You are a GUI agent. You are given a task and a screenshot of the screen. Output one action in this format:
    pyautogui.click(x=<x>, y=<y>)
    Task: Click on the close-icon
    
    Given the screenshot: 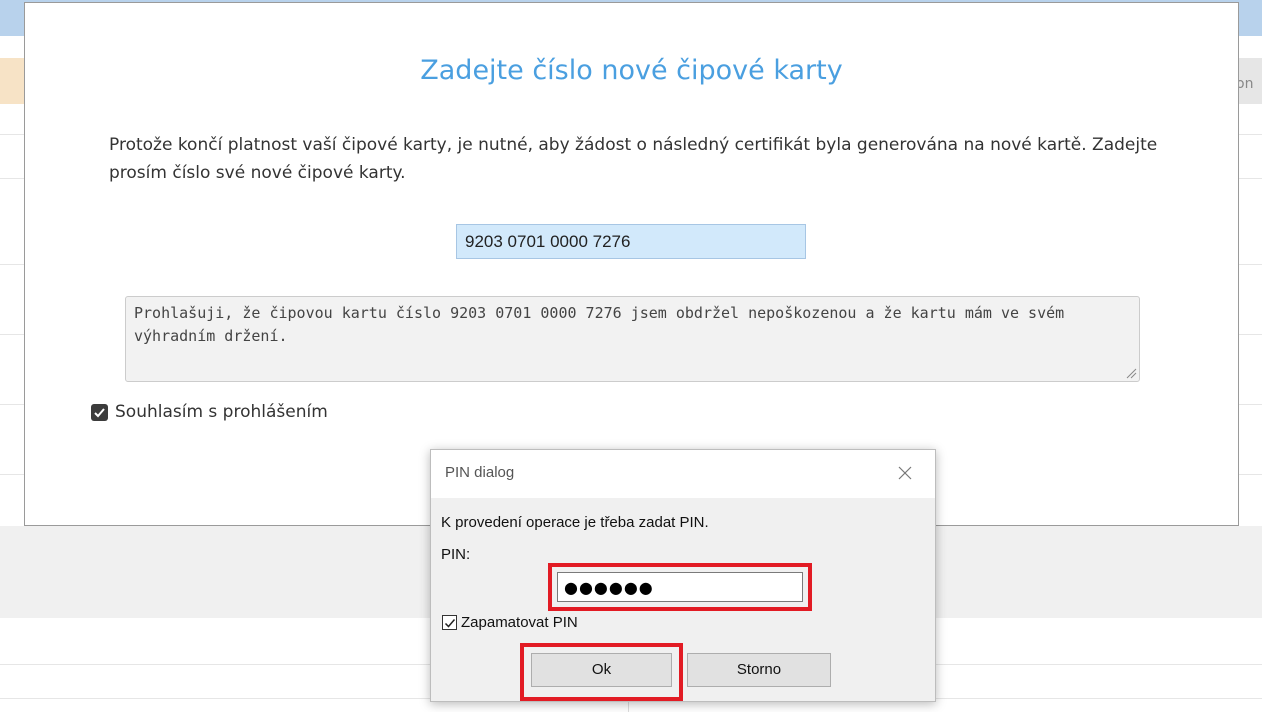 What is the action you would take?
    pyautogui.click(x=905, y=473)
    